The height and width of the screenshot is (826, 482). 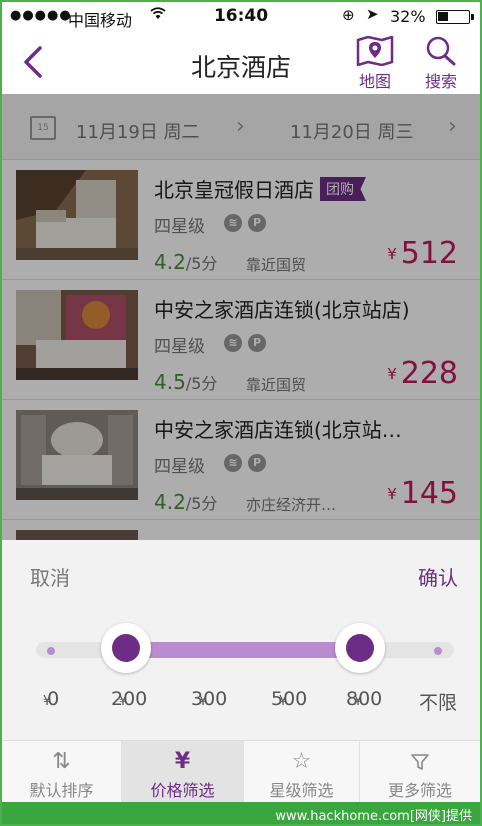 I want to click on tab-label: 星级筛选, so click(x=301, y=790).